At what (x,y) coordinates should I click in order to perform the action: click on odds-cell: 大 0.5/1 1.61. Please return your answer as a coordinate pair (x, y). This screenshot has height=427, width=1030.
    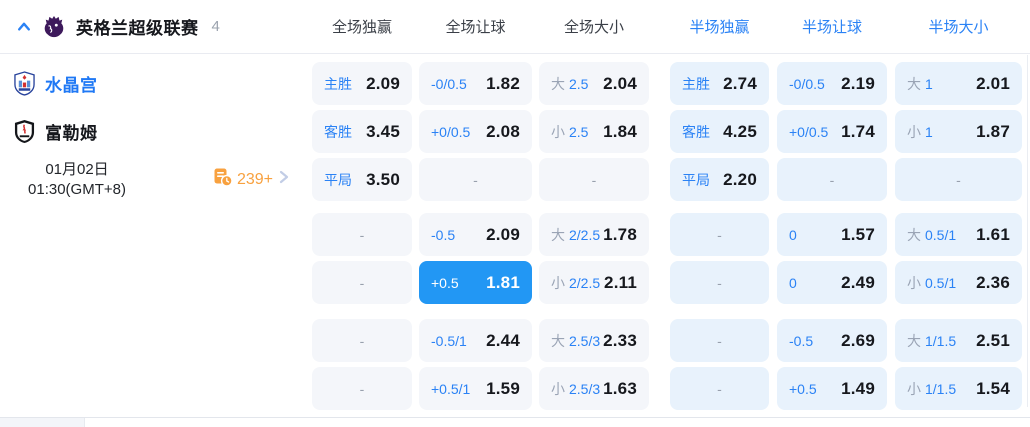
    Looking at the image, I should click on (958, 234).